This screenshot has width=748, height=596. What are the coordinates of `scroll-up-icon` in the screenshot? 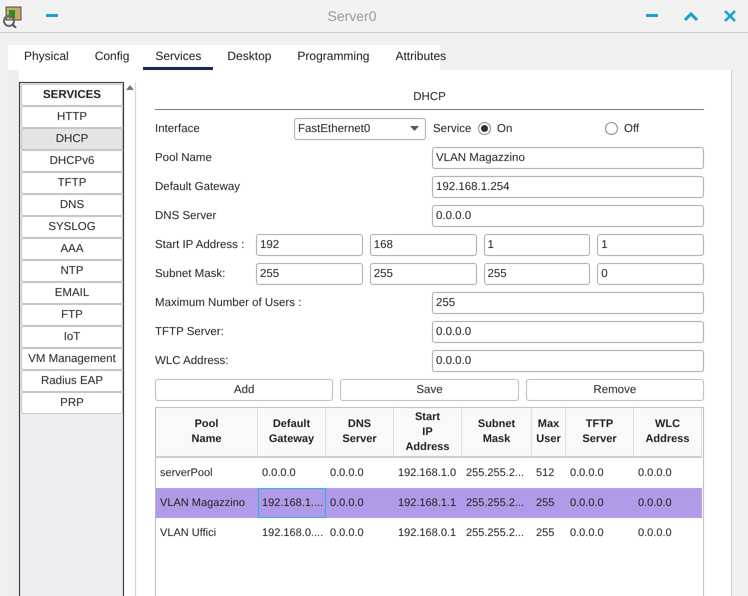 It's located at (130, 87).